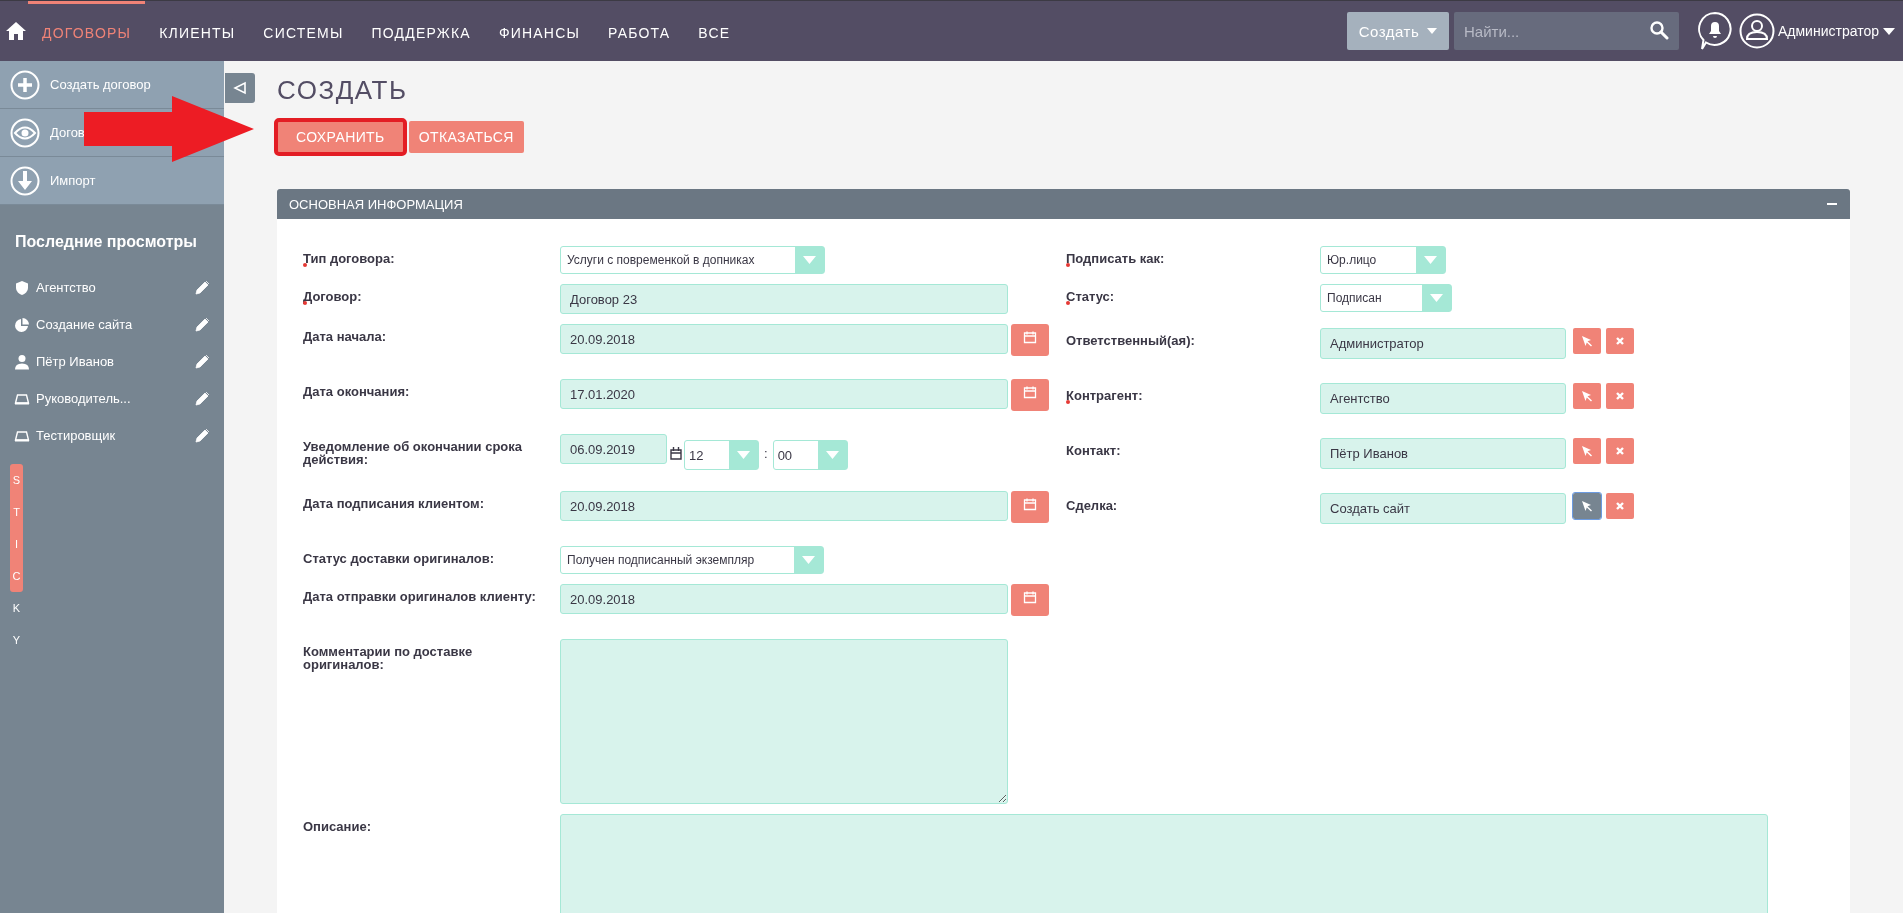 The height and width of the screenshot is (913, 1903). What do you see at coordinates (394, 502) in the screenshot?
I see `field-label: Дата подписания клиентом:` at bounding box center [394, 502].